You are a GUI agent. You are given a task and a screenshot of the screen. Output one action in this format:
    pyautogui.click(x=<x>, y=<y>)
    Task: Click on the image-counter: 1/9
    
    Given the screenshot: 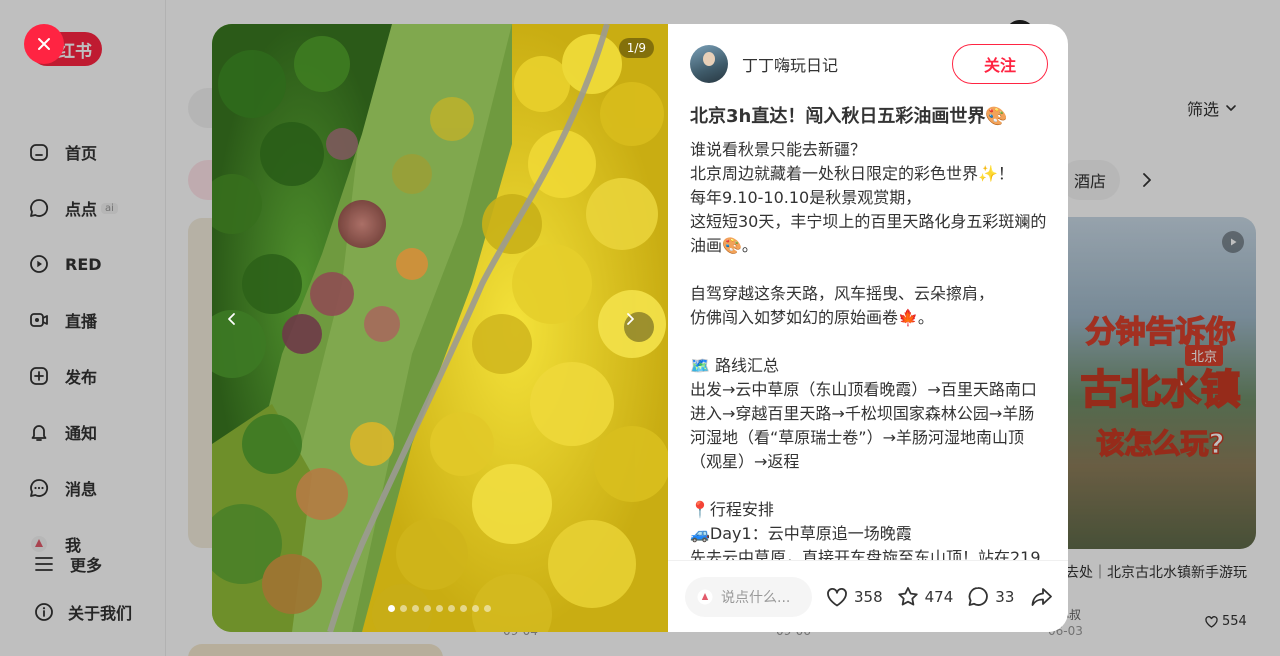 What is the action you would take?
    pyautogui.click(x=636, y=48)
    